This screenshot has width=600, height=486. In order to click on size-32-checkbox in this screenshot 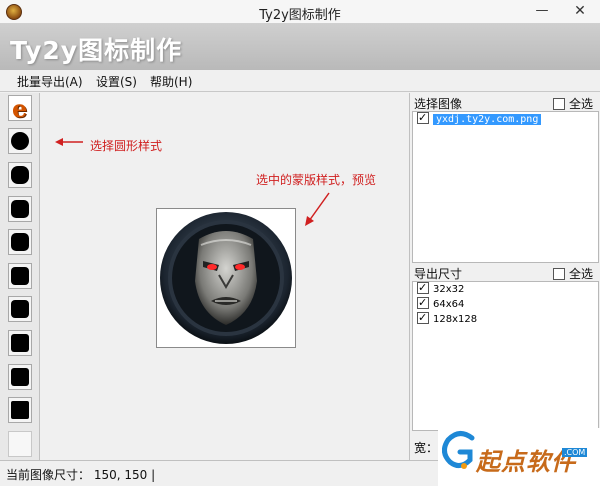, I will do `click(423, 287)`.